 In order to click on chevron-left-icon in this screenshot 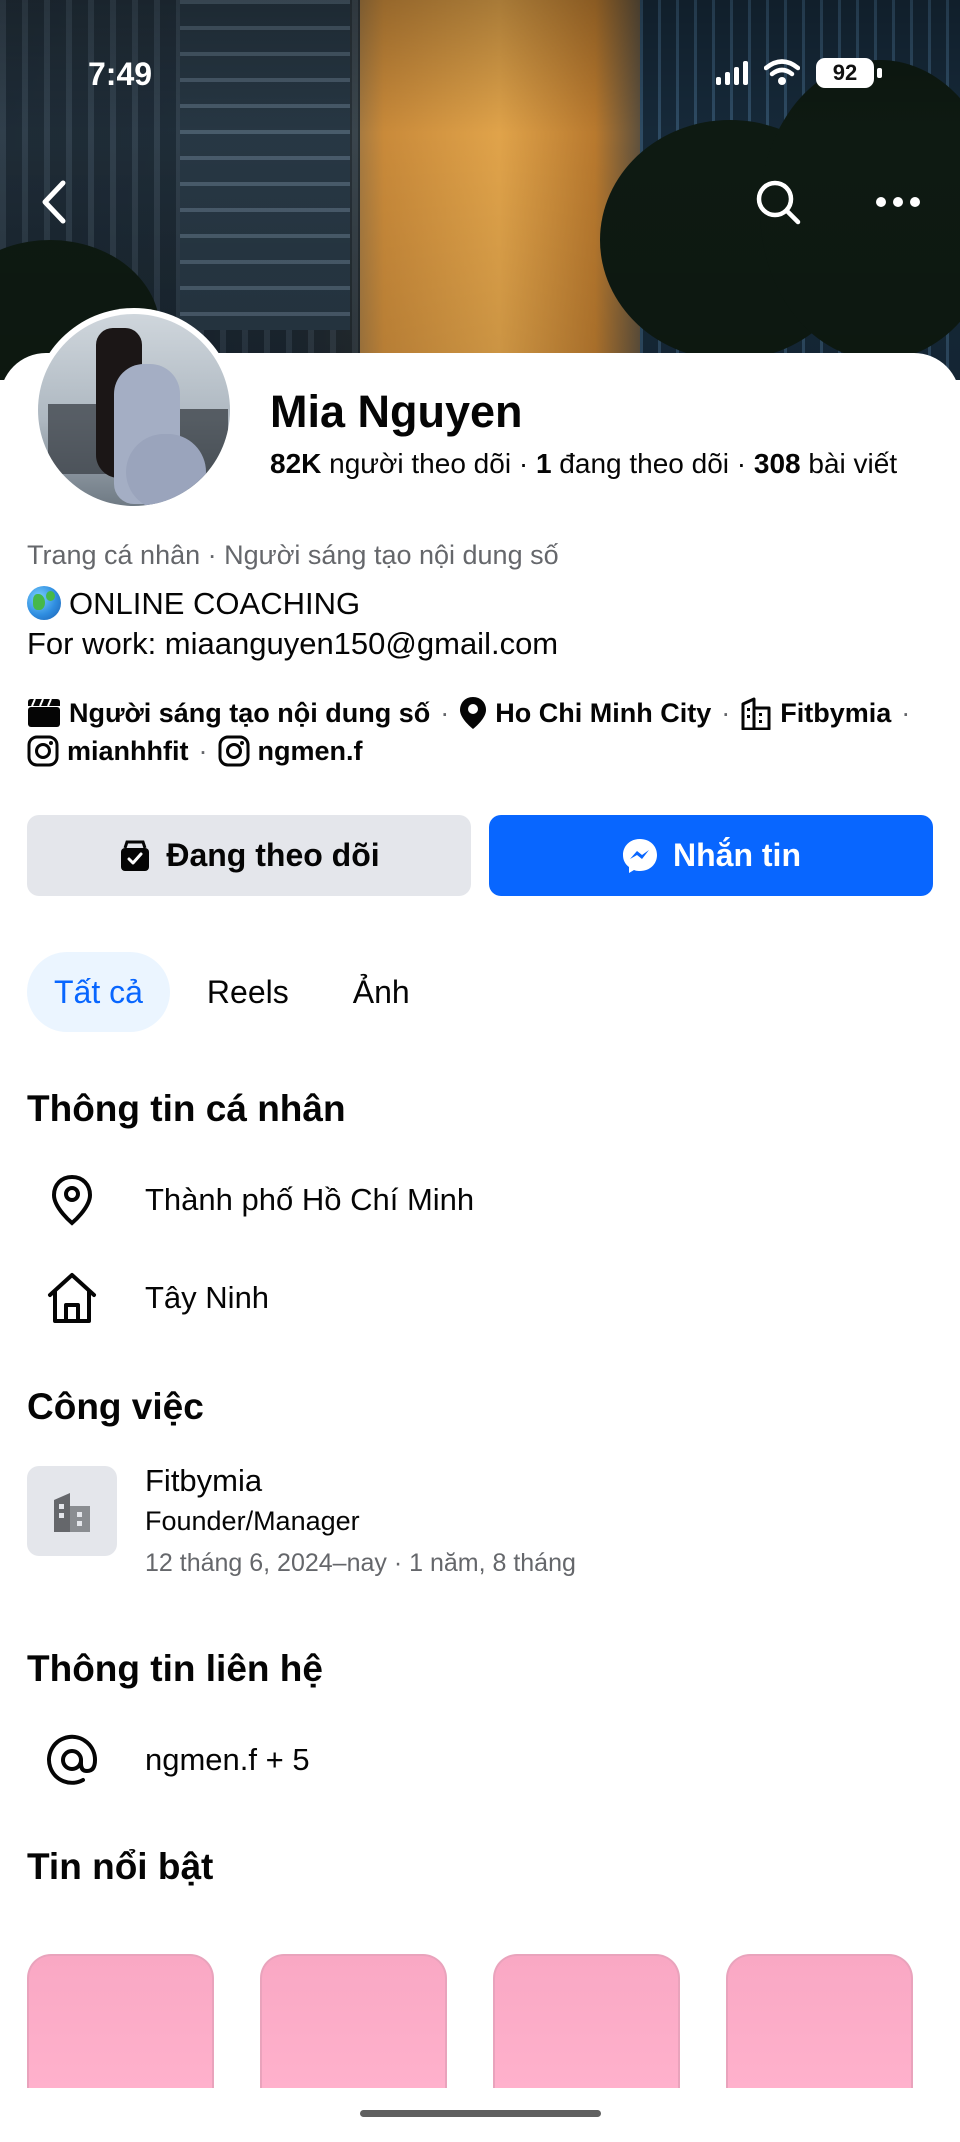, I will do `click(54, 202)`.